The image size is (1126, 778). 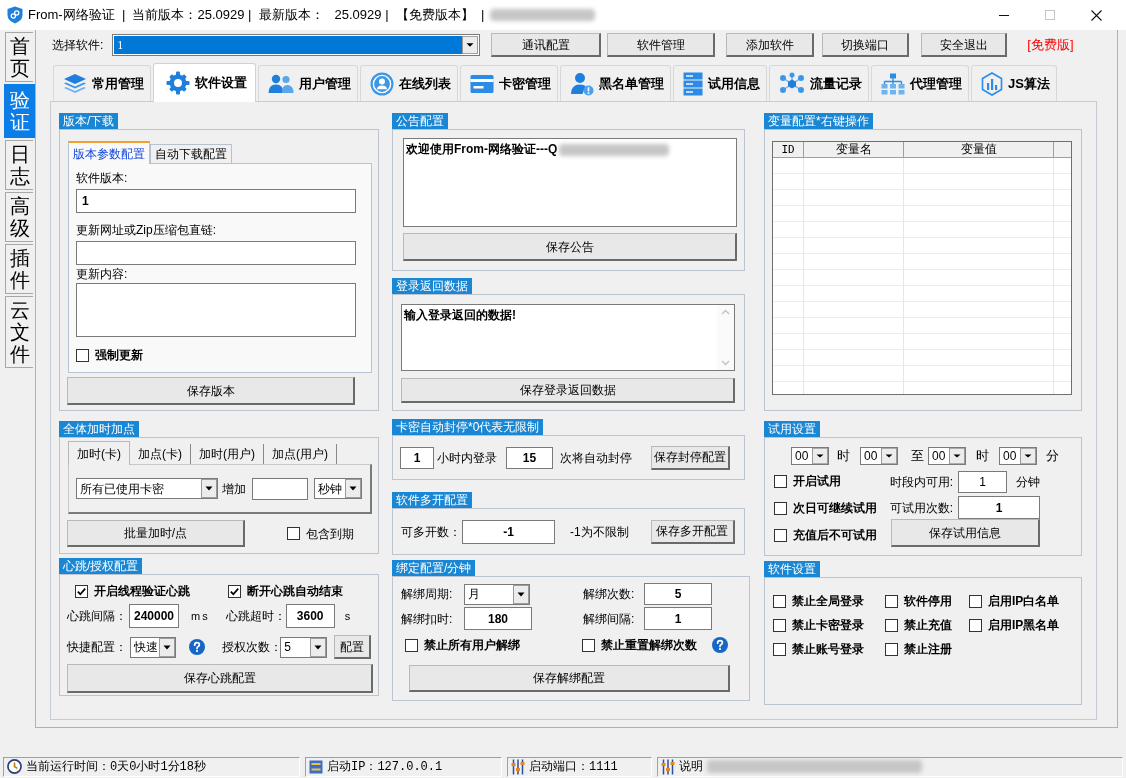 What do you see at coordinates (692, 531) in the screenshot?
I see `save-button: 保存多开配置` at bounding box center [692, 531].